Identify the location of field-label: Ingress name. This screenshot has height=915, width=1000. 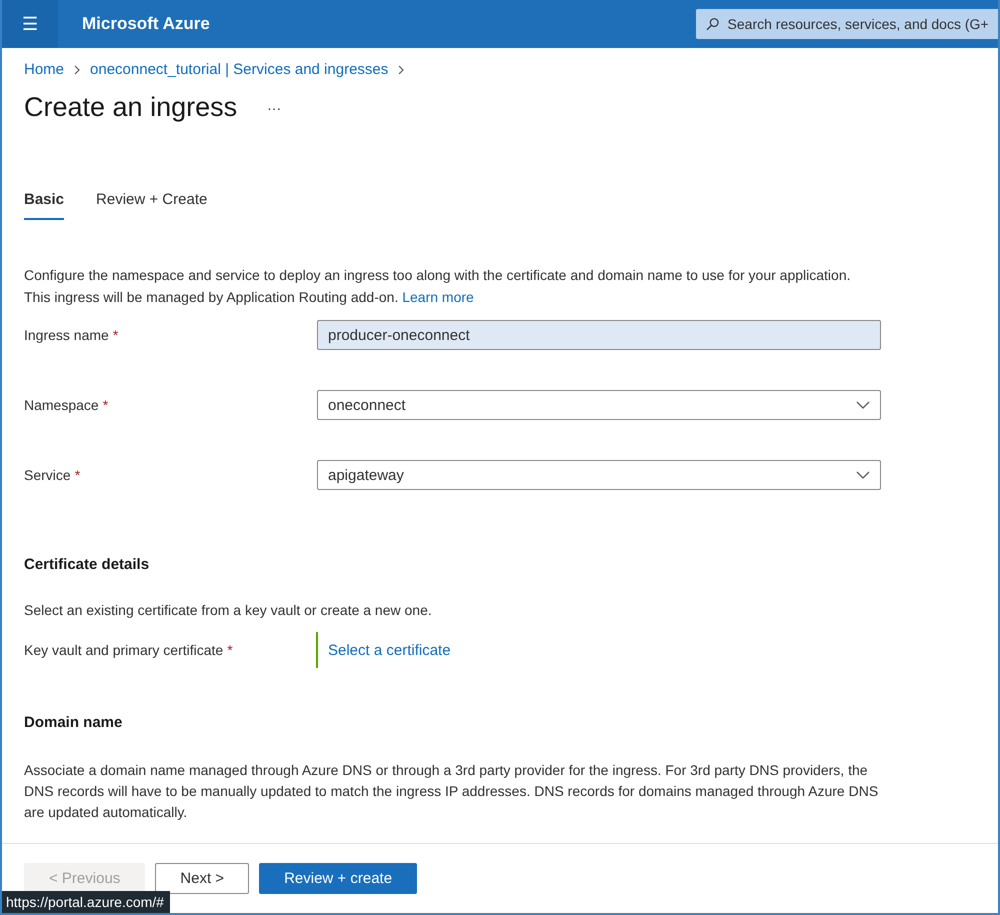
(66, 335).